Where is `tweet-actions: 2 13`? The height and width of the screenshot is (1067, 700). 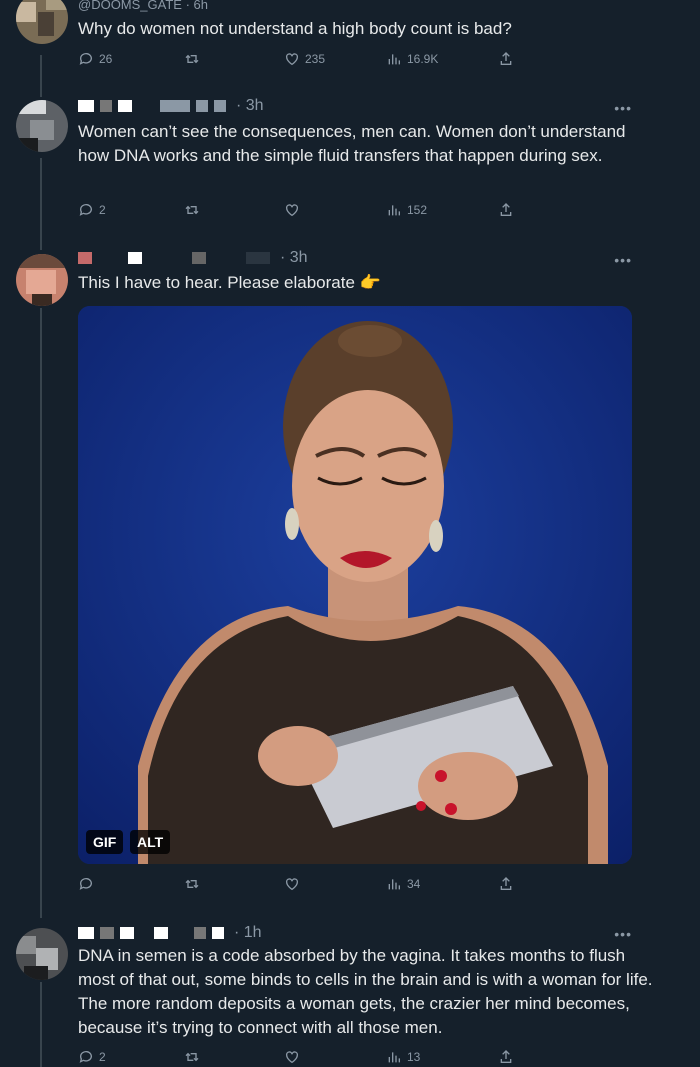 tweet-actions: 2 13 is located at coordinates (298, 1057).